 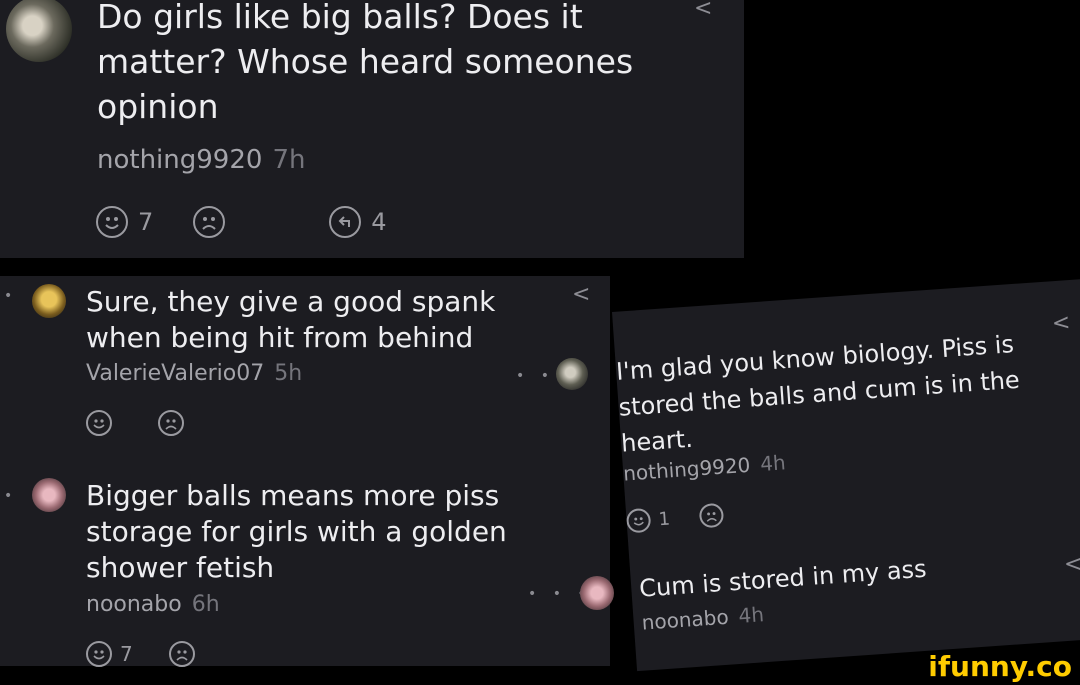 I want to click on reply-count: 4, so click(x=379, y=222).